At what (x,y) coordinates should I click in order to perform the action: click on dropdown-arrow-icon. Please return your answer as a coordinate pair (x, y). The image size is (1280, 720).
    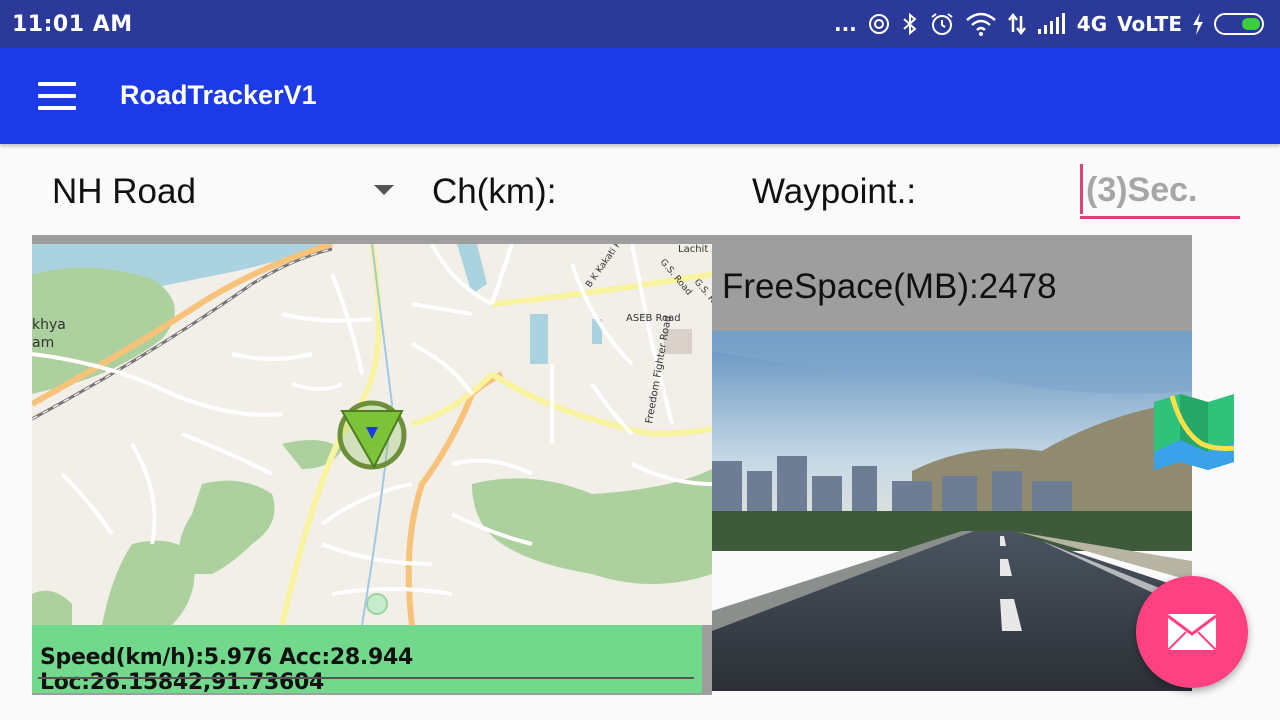
    Looking at the image, I should click on (384, 190).